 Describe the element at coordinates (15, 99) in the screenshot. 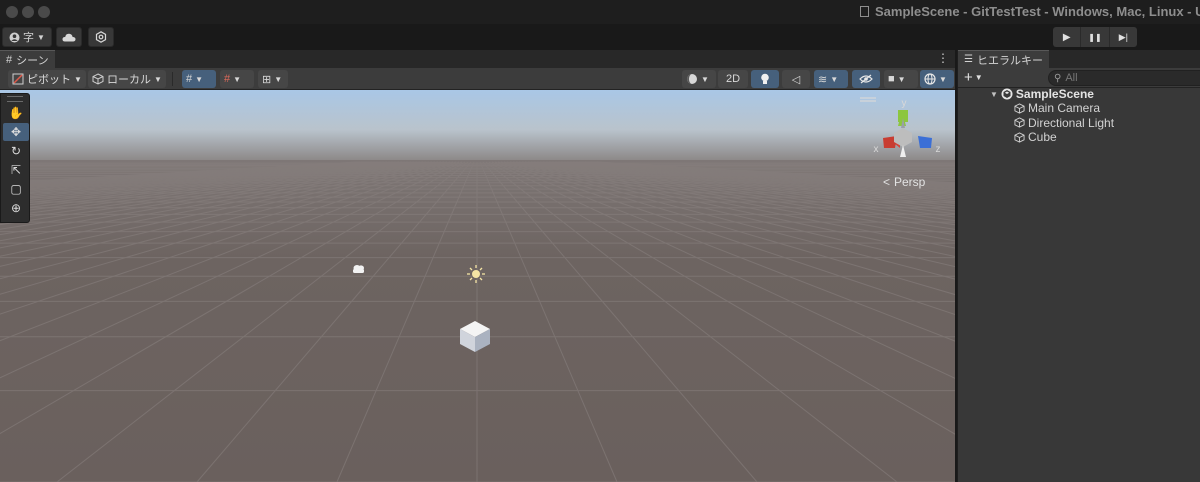

I see `drag-handle-icon` at that location.